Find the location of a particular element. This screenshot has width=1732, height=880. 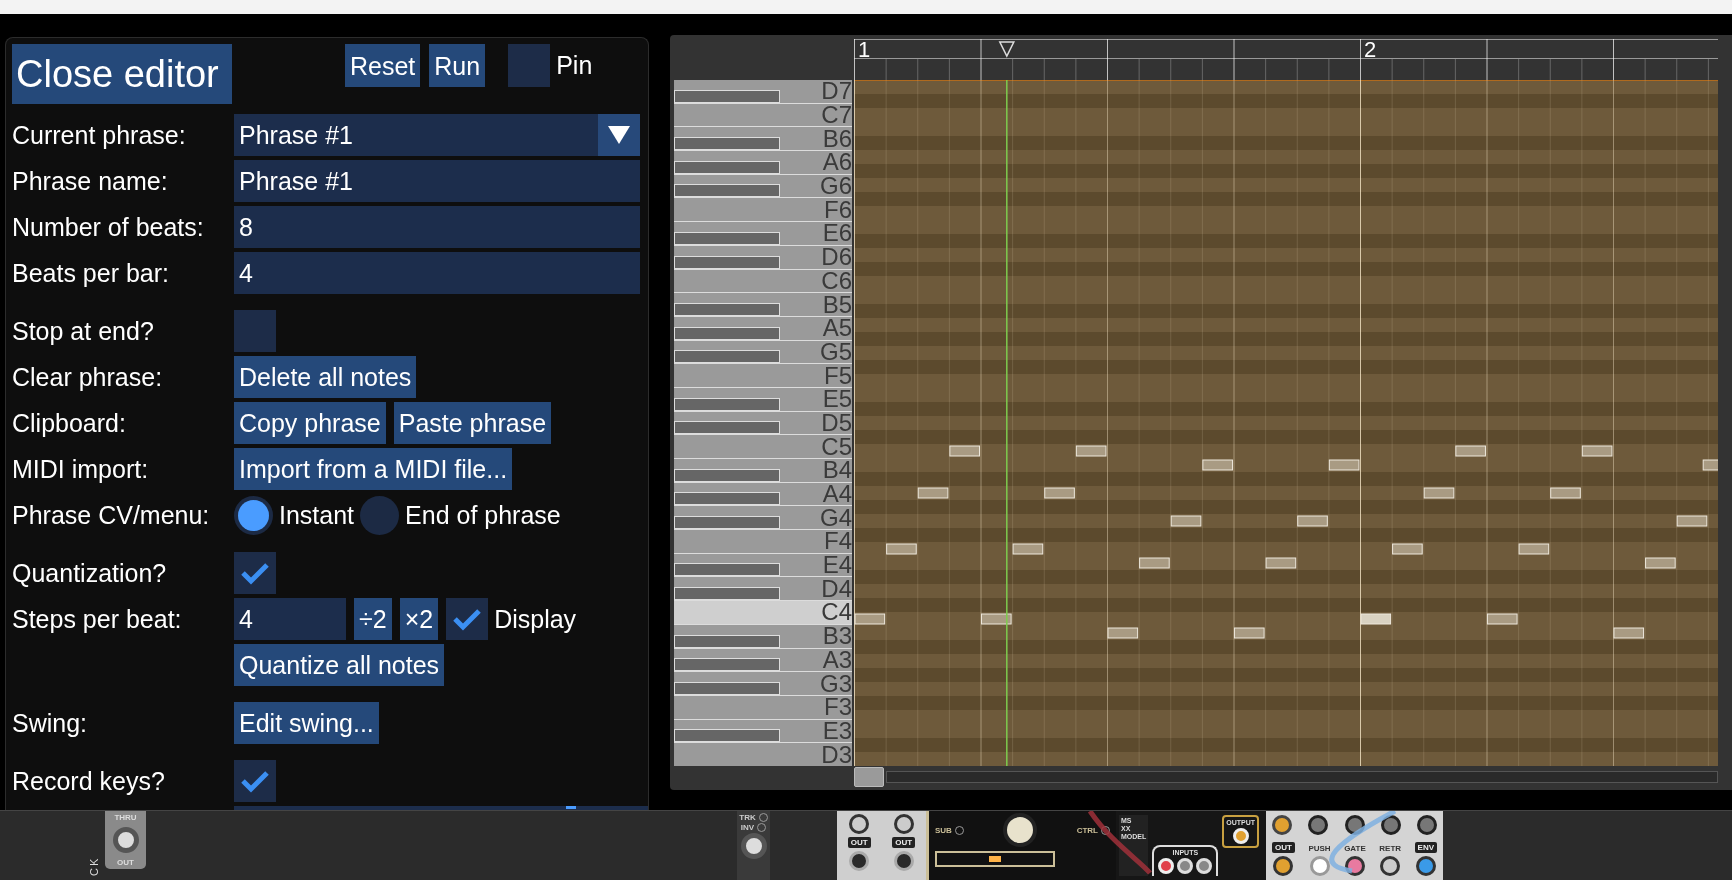

input-field: Phrase #1 is located at coordinates (437, 181).